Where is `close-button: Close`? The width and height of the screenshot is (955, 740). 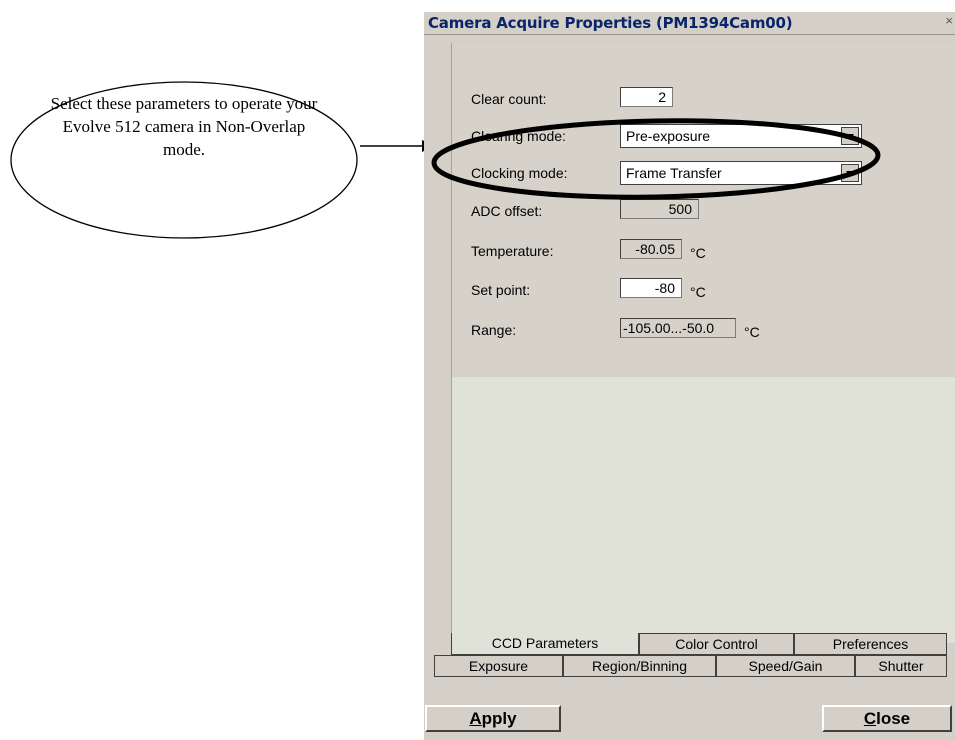
close-button: Close is located at coordinates (887, 718).